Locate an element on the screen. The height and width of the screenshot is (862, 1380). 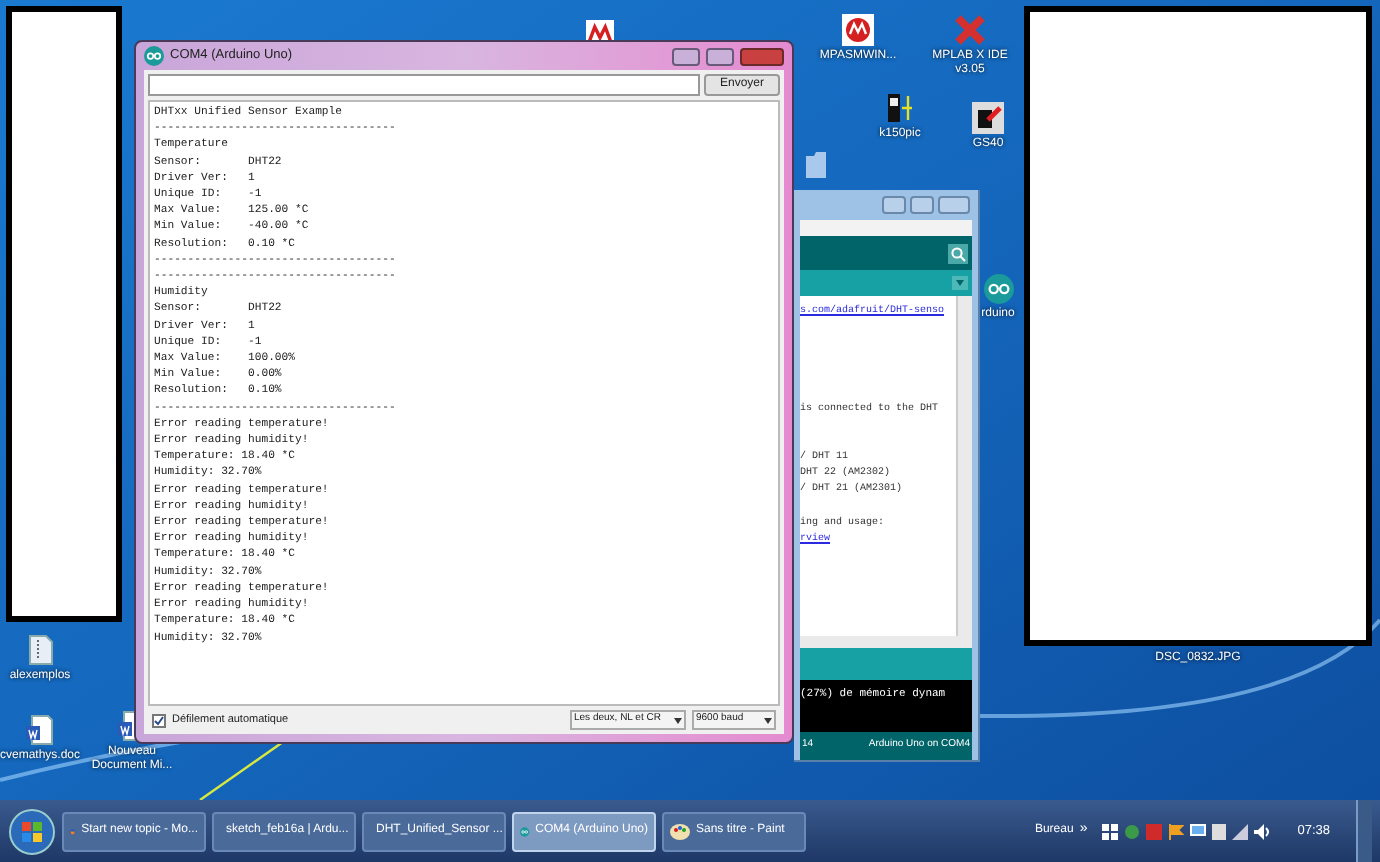
pin-icon is located at coordinates (988, 118).